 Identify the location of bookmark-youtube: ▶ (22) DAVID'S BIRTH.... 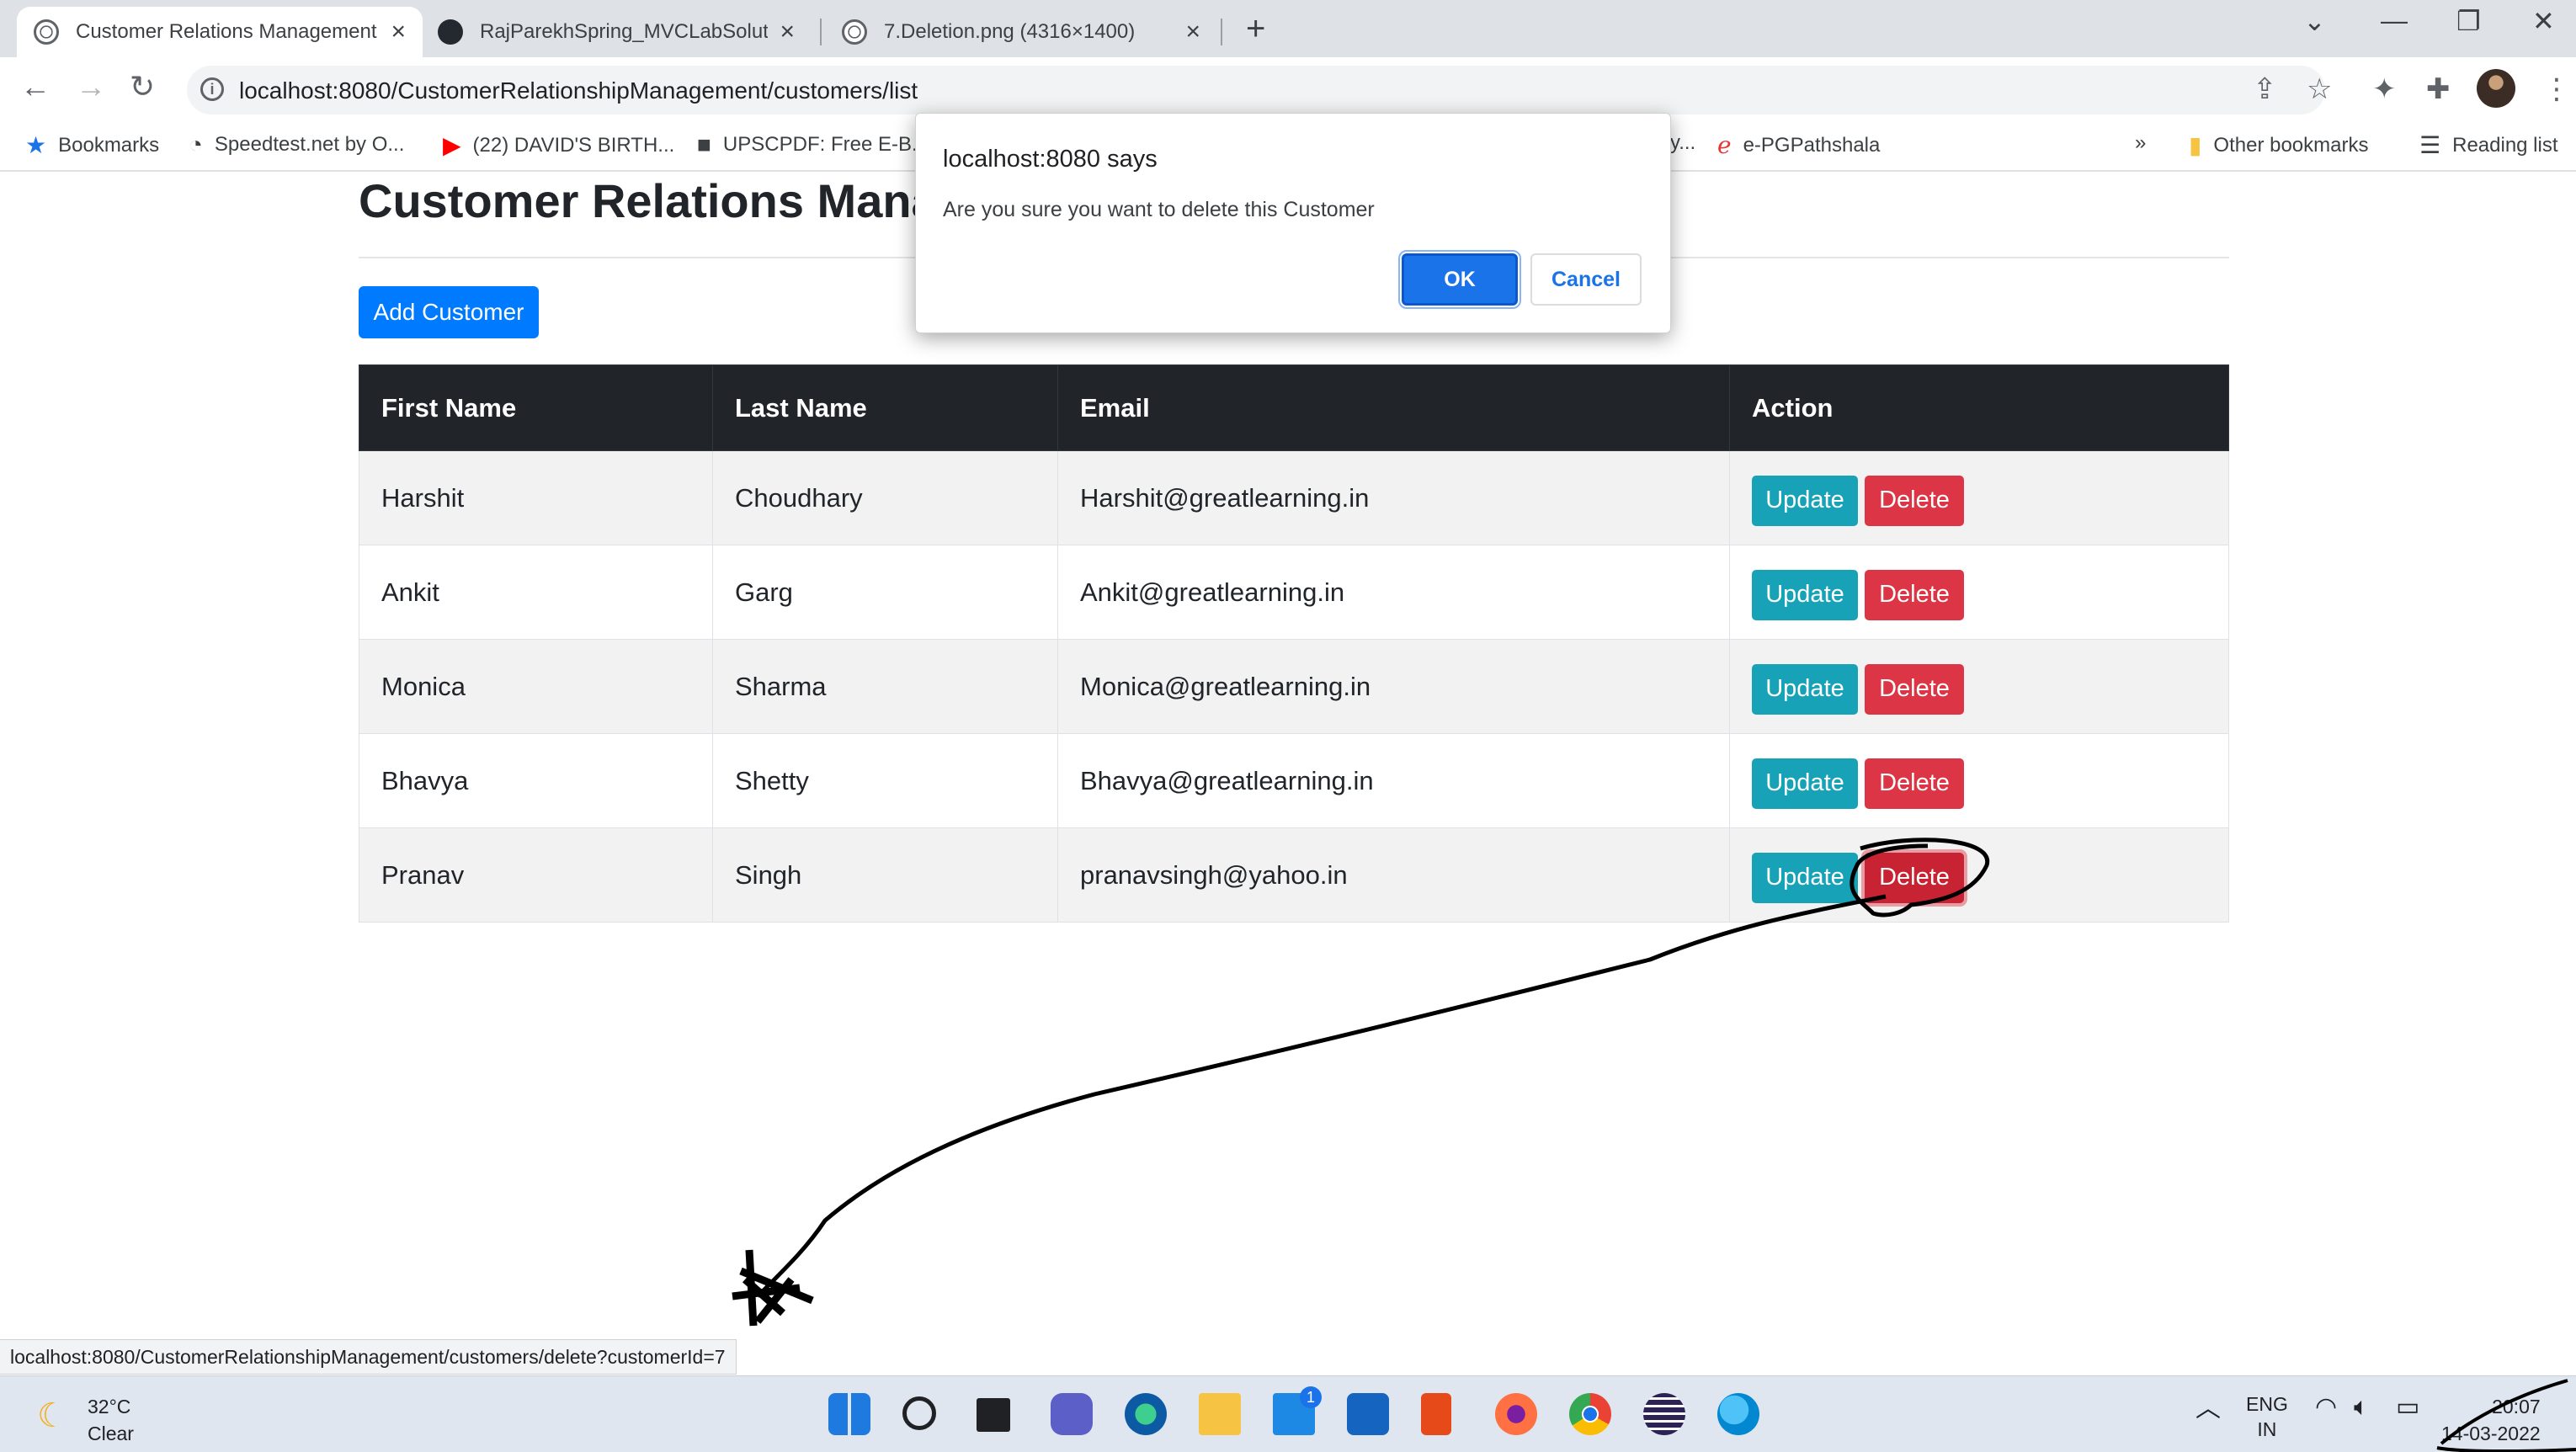
(559, 145).